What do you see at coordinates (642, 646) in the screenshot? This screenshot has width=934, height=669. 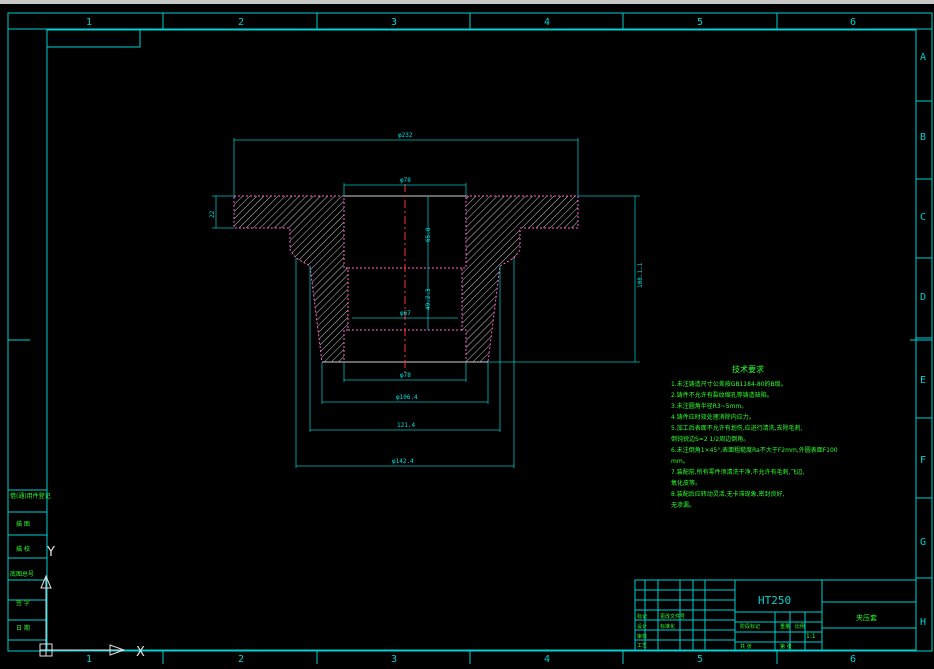 I see `tb-cell-12: 工艺` at bounding box center [642, 646].